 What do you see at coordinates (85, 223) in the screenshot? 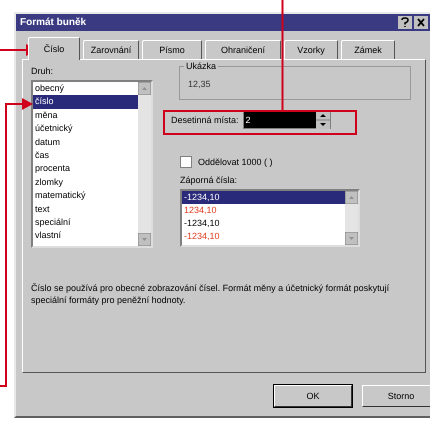
I see `list-item: speciální` at bounding box center [85, 223].